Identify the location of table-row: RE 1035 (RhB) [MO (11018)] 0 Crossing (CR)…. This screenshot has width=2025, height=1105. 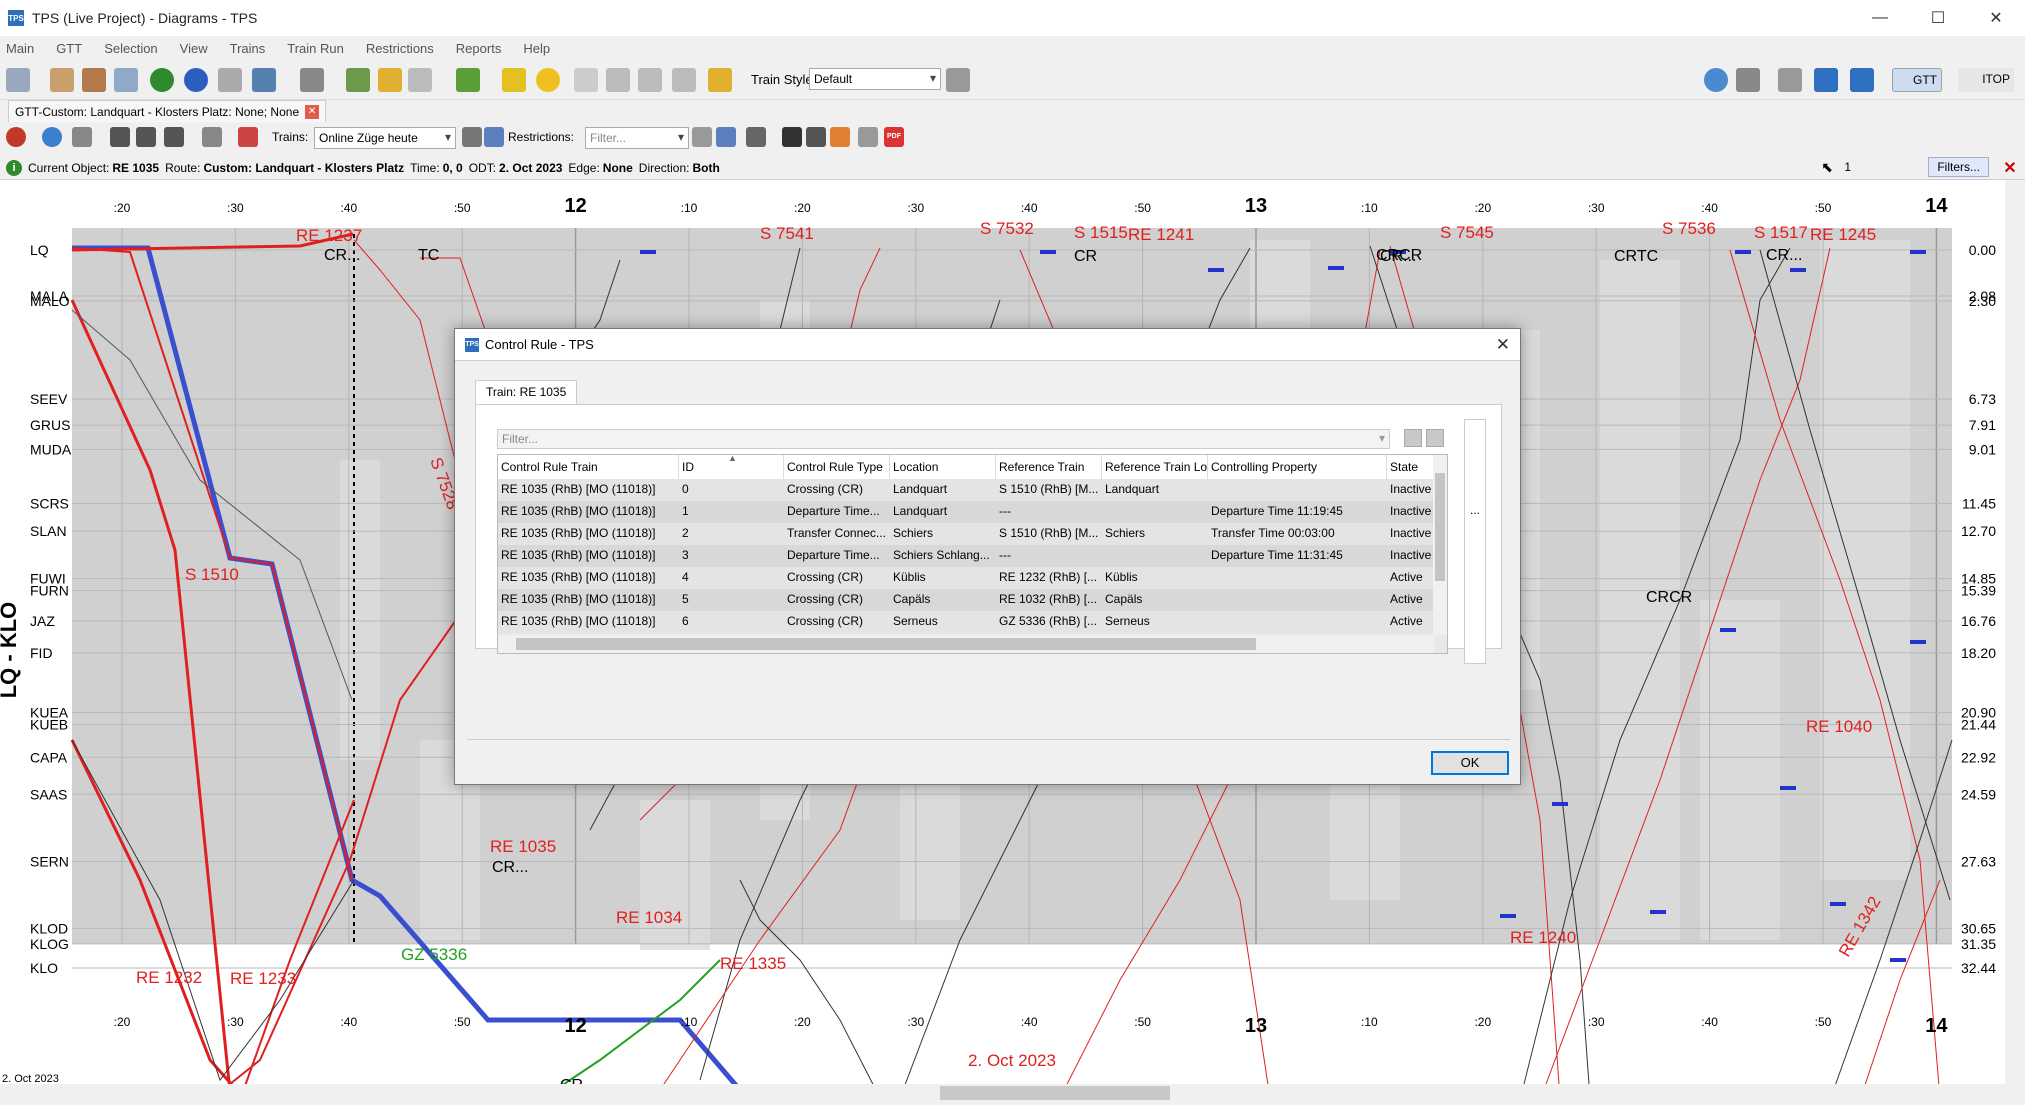
(966, 490).